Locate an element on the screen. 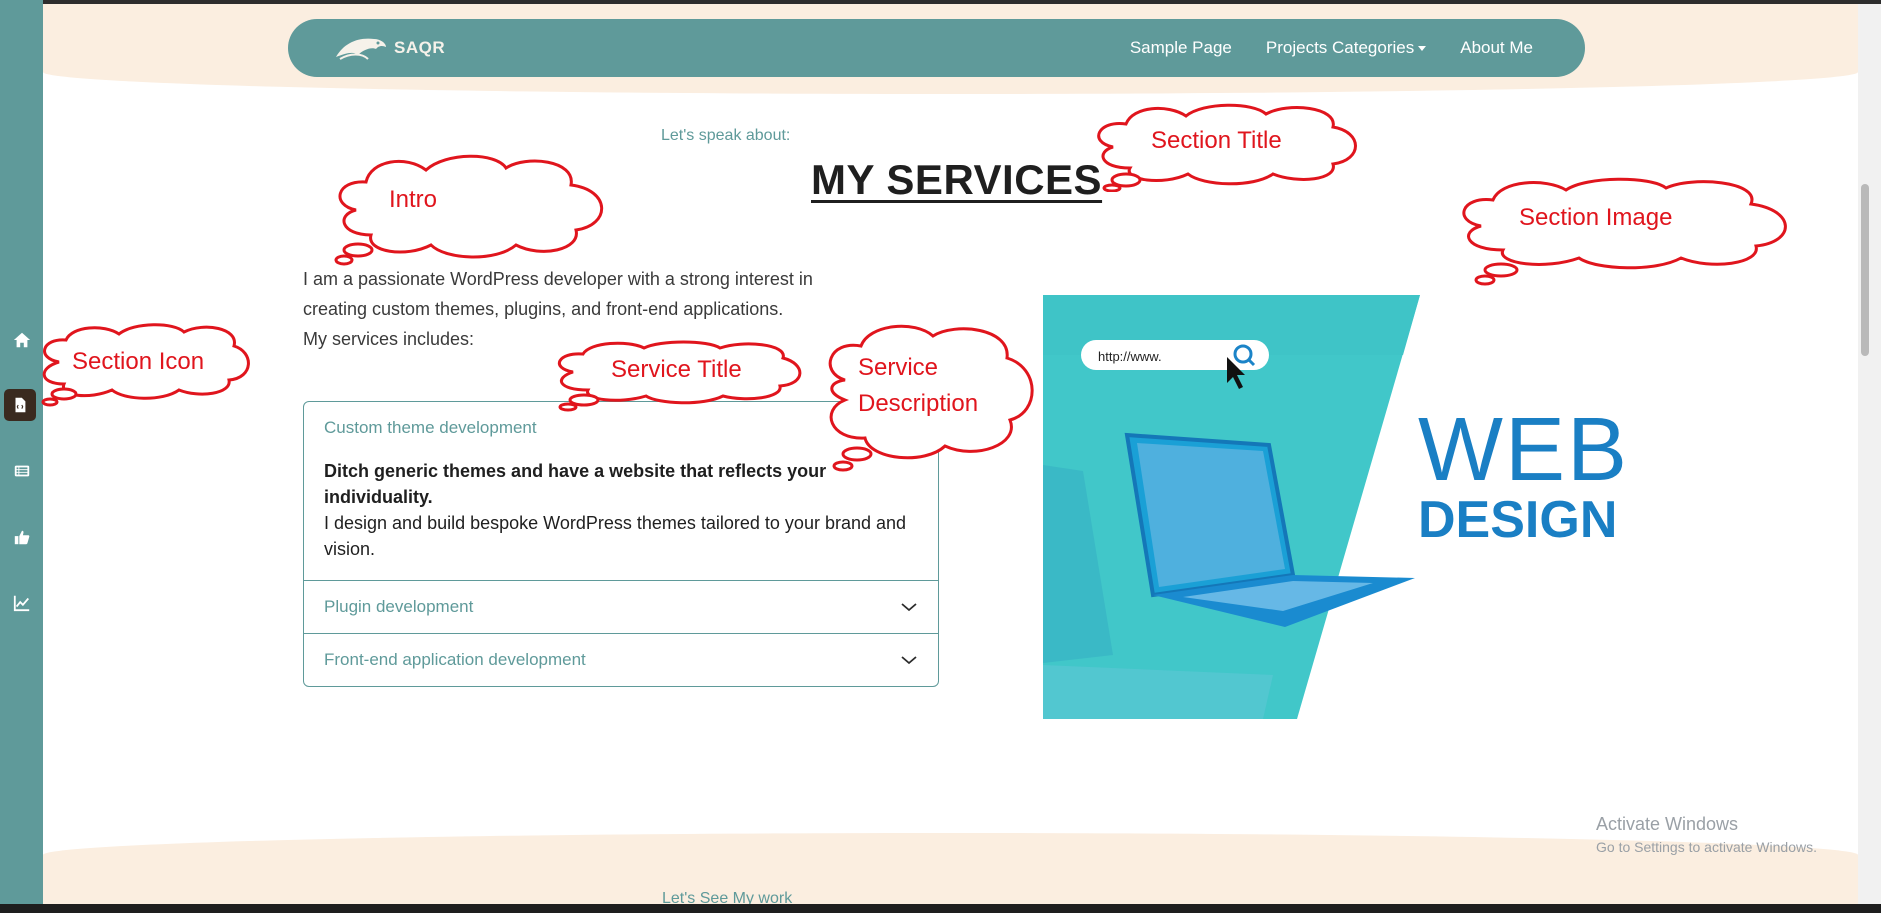 The image size is (1881, 913). site-logo: SAQR is located at coordinates (389, 48).